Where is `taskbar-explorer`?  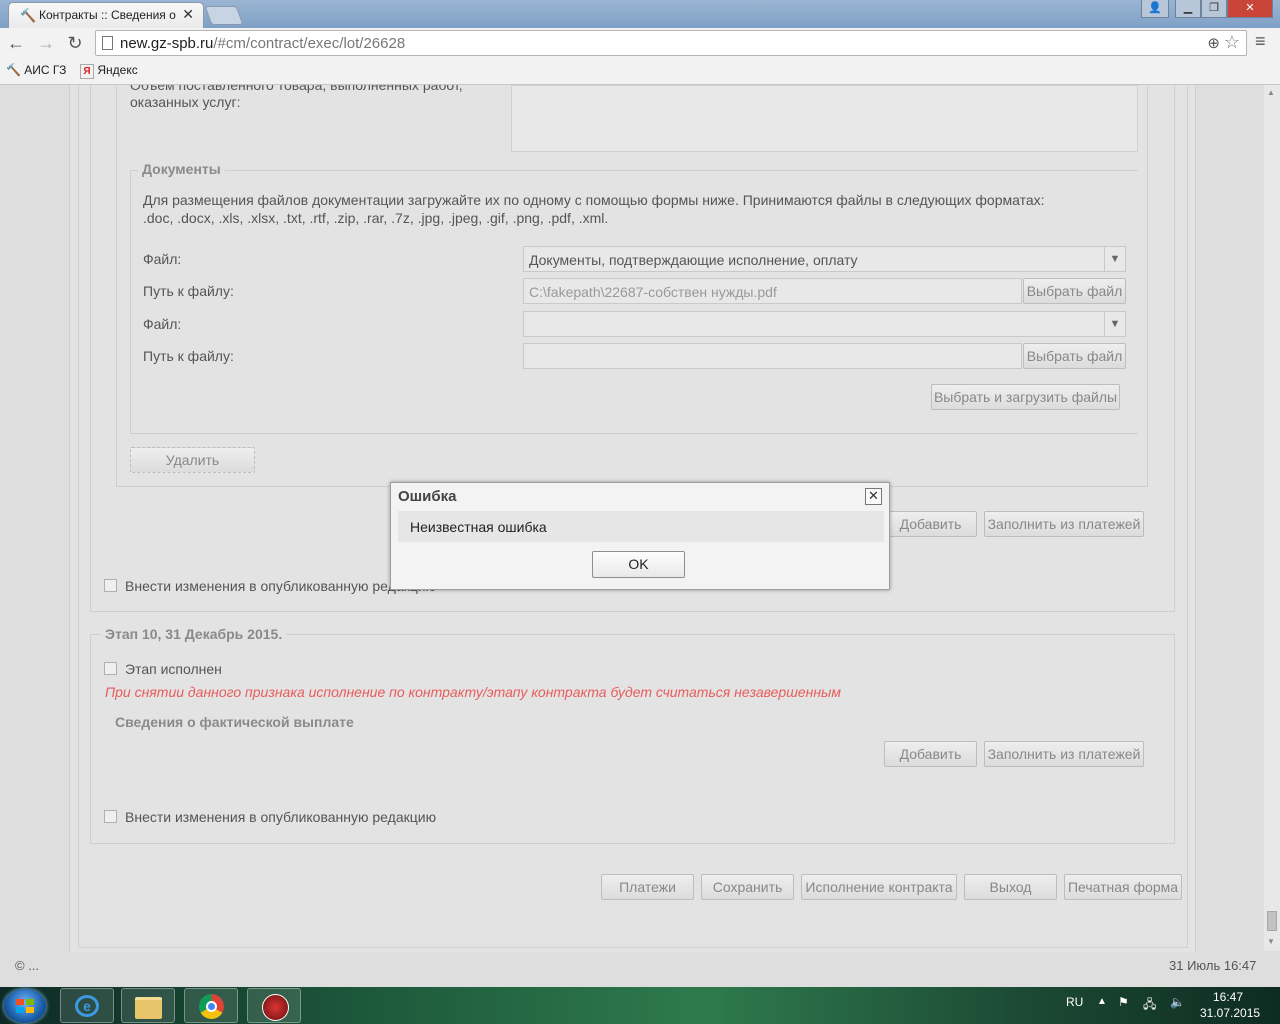
taskbar-explorer is located at coordinates (148, 1005).